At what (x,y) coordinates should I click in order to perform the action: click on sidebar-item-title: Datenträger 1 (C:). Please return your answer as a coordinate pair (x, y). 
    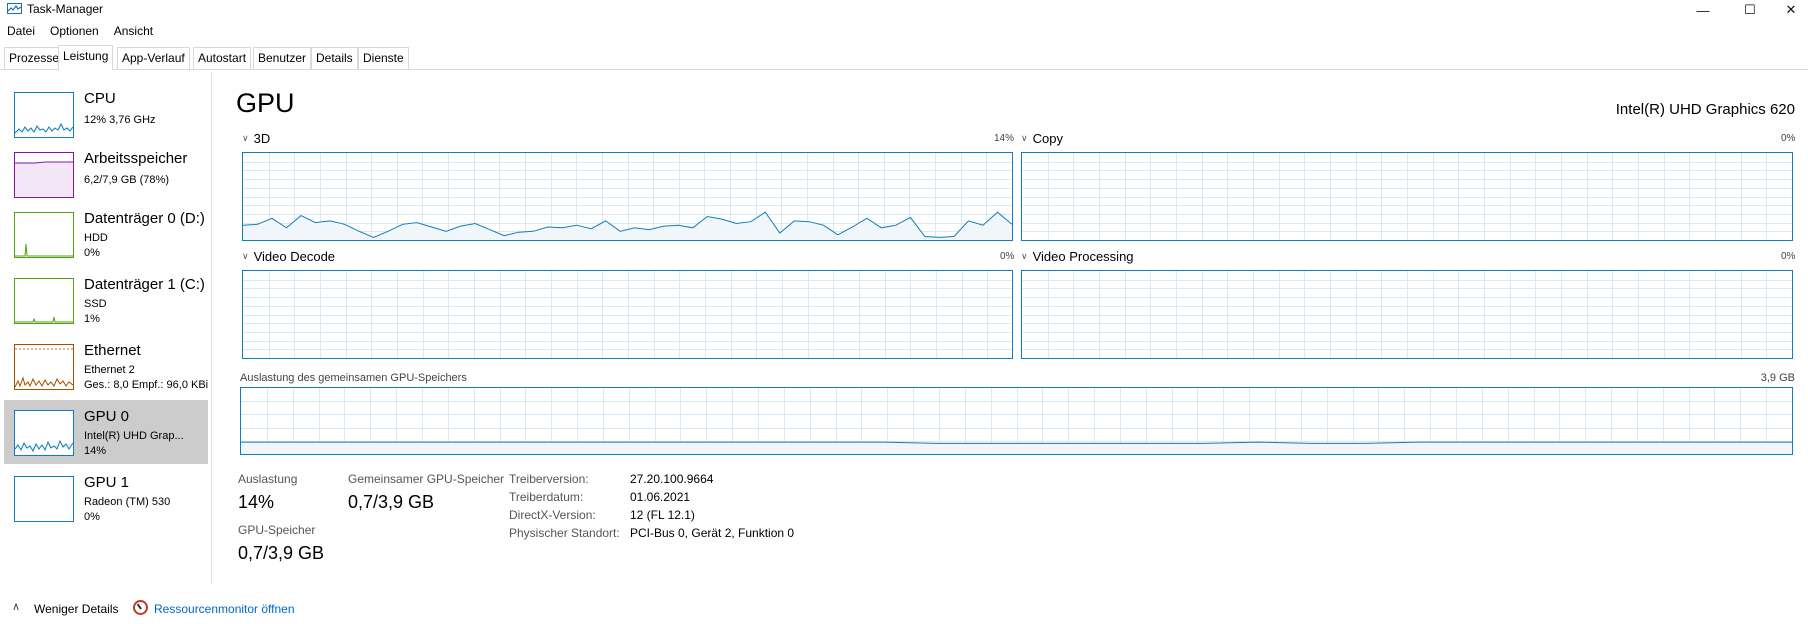
    Looking at the image, I should click on (144, 284).